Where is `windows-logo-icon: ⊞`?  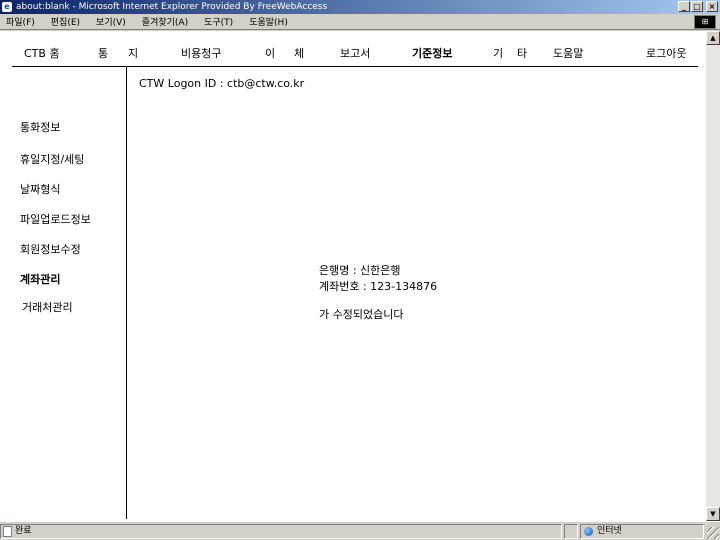
windows-logo-icon: ⊞ is located at coordinates (705, 22).